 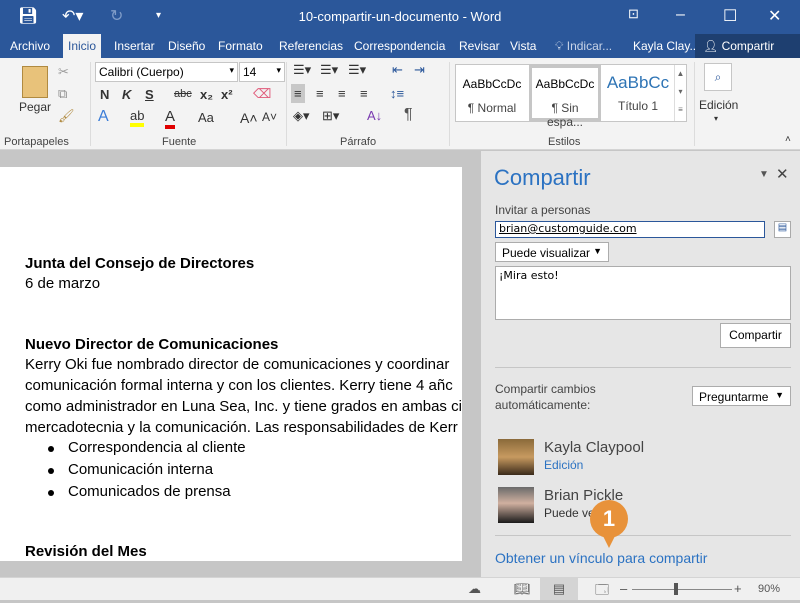 What do you see at coordinates (82, 46) in the screenshot?
I see `tab-inicio: Inicio` at bounding box center [82, 46].